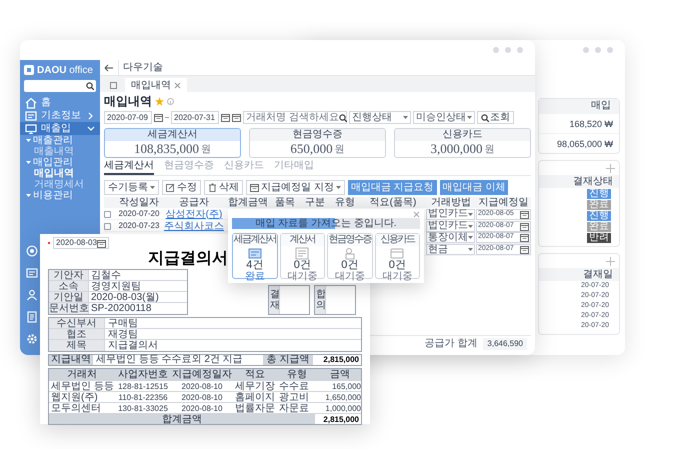  What do you see at coordinates (106, 275) in the screenshot?
I see `field-value: 김철수` at bounding box center [106, 275].